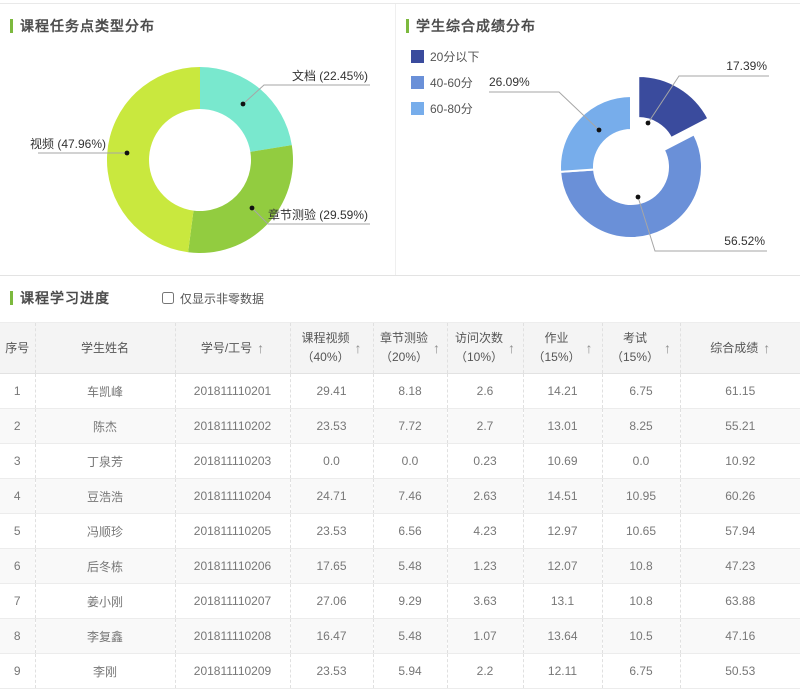 The width and height of the screenshot is (800, 689). What do you see at coordinates (739, 496) in the screenshot?
I see `table-cell: 60.26` at bounding box center [739, 496].